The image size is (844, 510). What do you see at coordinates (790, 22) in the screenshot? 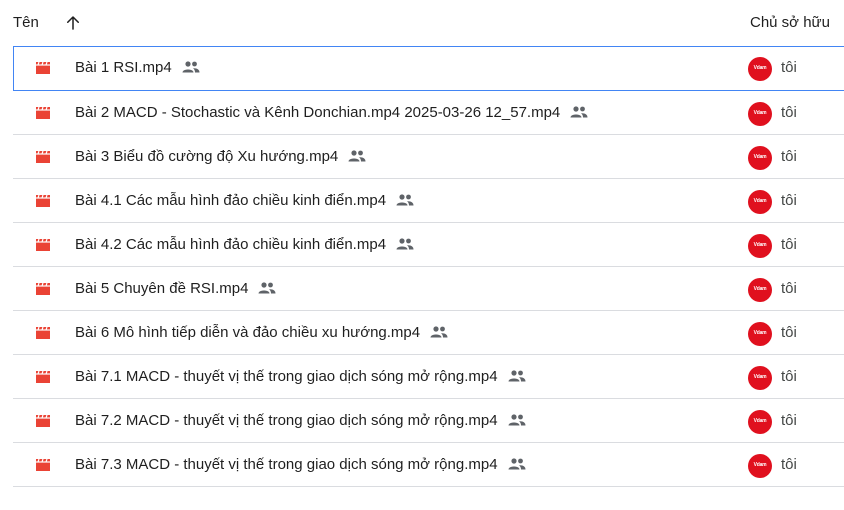
I see `column-header-owner: Chủ sở hữu` at bounding box center [790, 22].